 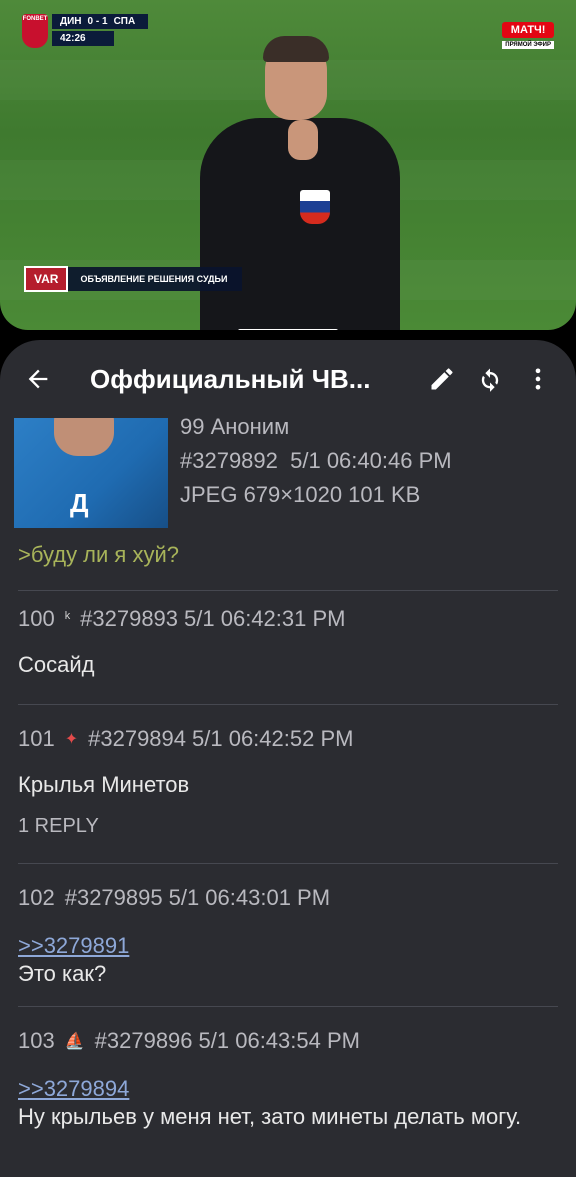 I want to click on back-button, so click(x=38, y=379).